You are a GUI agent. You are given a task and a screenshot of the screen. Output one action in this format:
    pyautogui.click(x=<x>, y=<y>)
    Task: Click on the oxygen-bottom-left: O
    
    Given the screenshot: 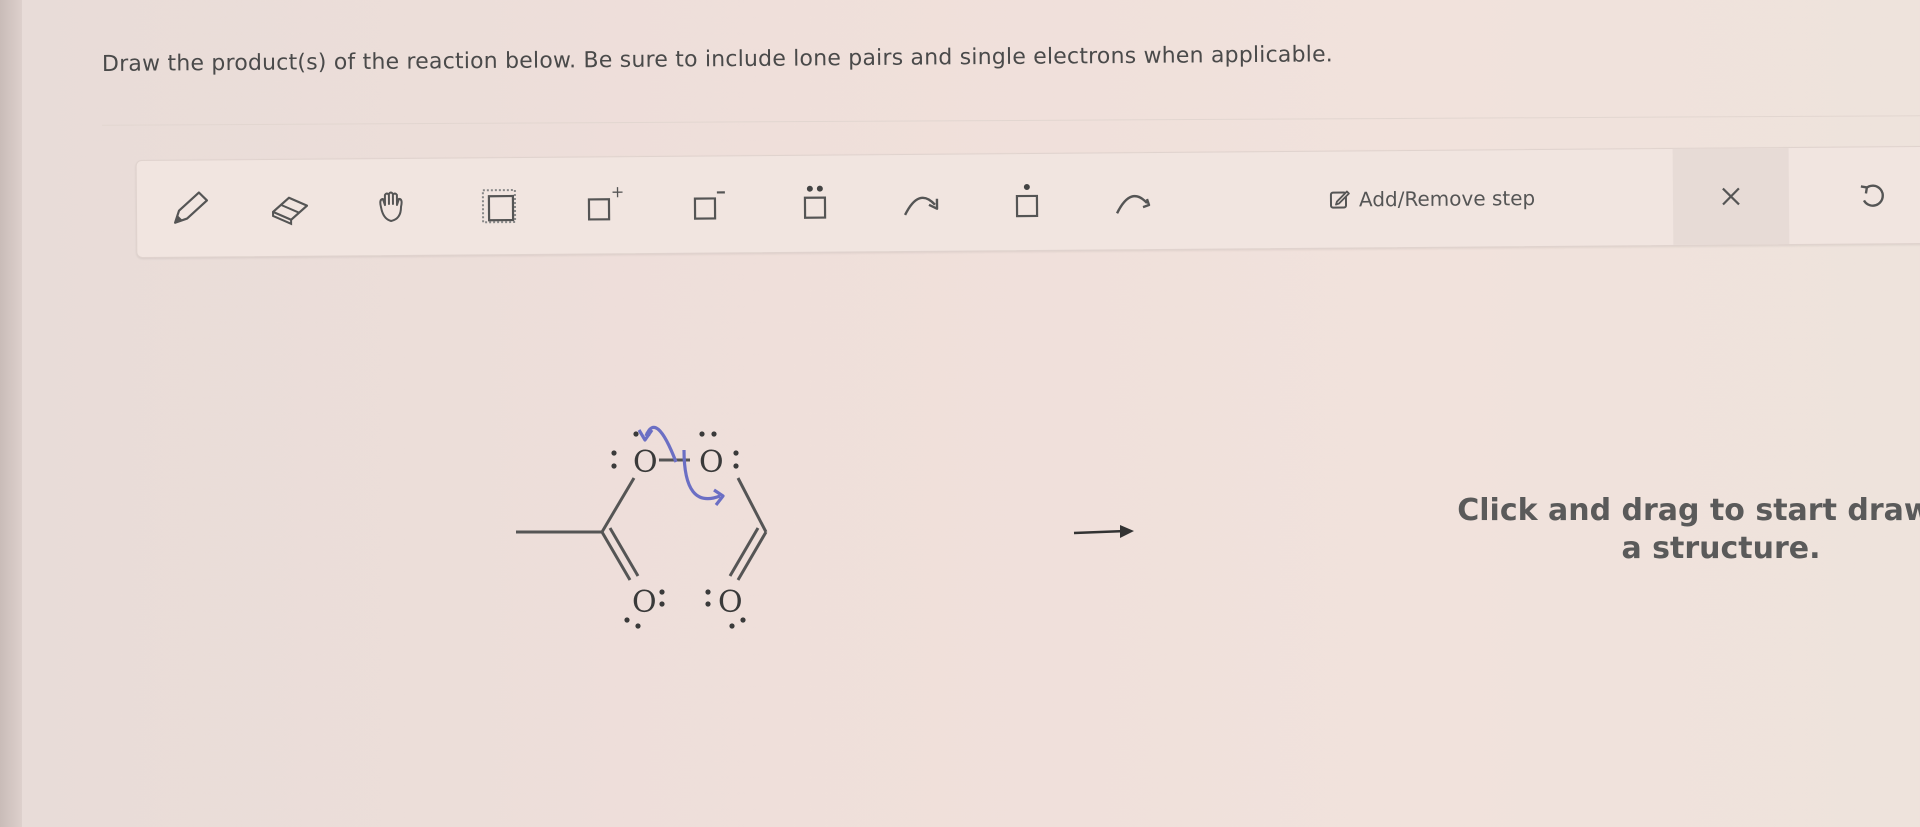 What is the action you would take?
    pyautogui.click(x=644, y=602)
    